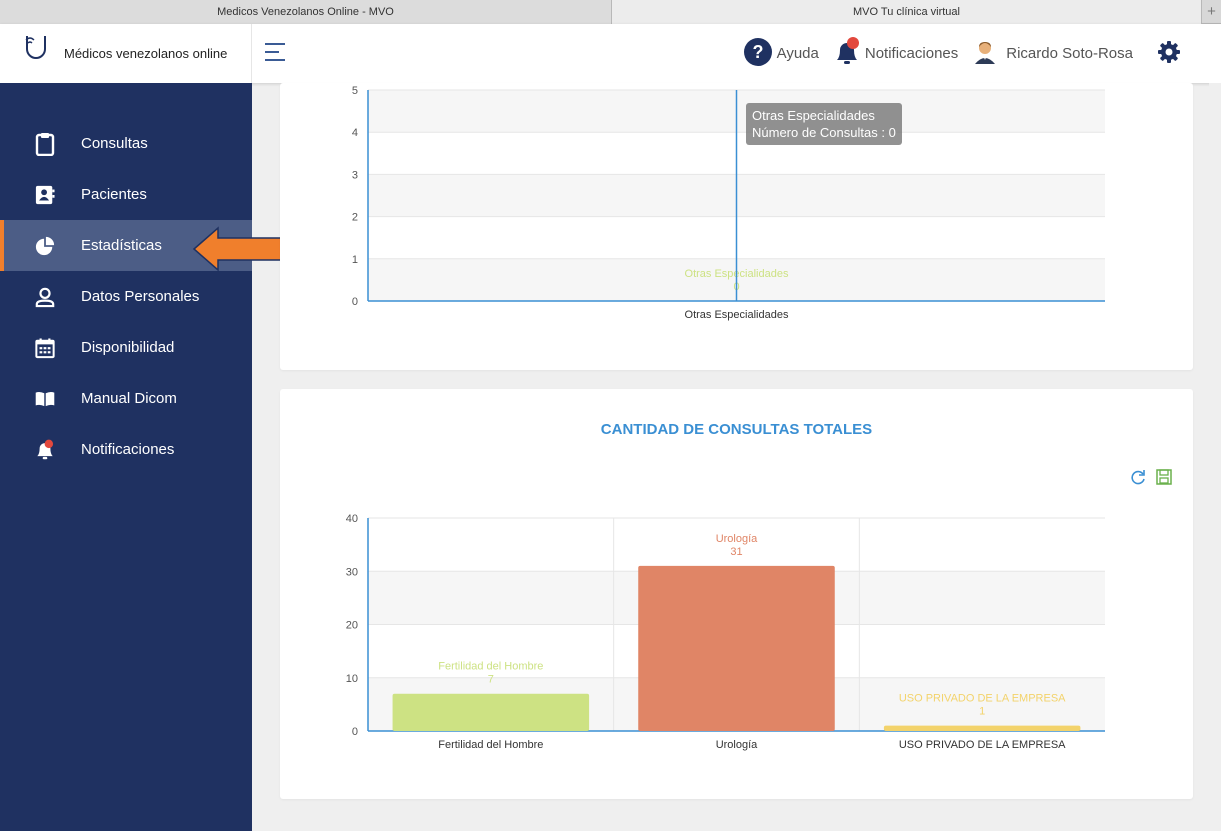 The width and height of the screenshot is (1221, 831). Describe the element at coordinates (121, 245) in the screenshot. I see `sidebar-item-label: Estadísticas` at that location.